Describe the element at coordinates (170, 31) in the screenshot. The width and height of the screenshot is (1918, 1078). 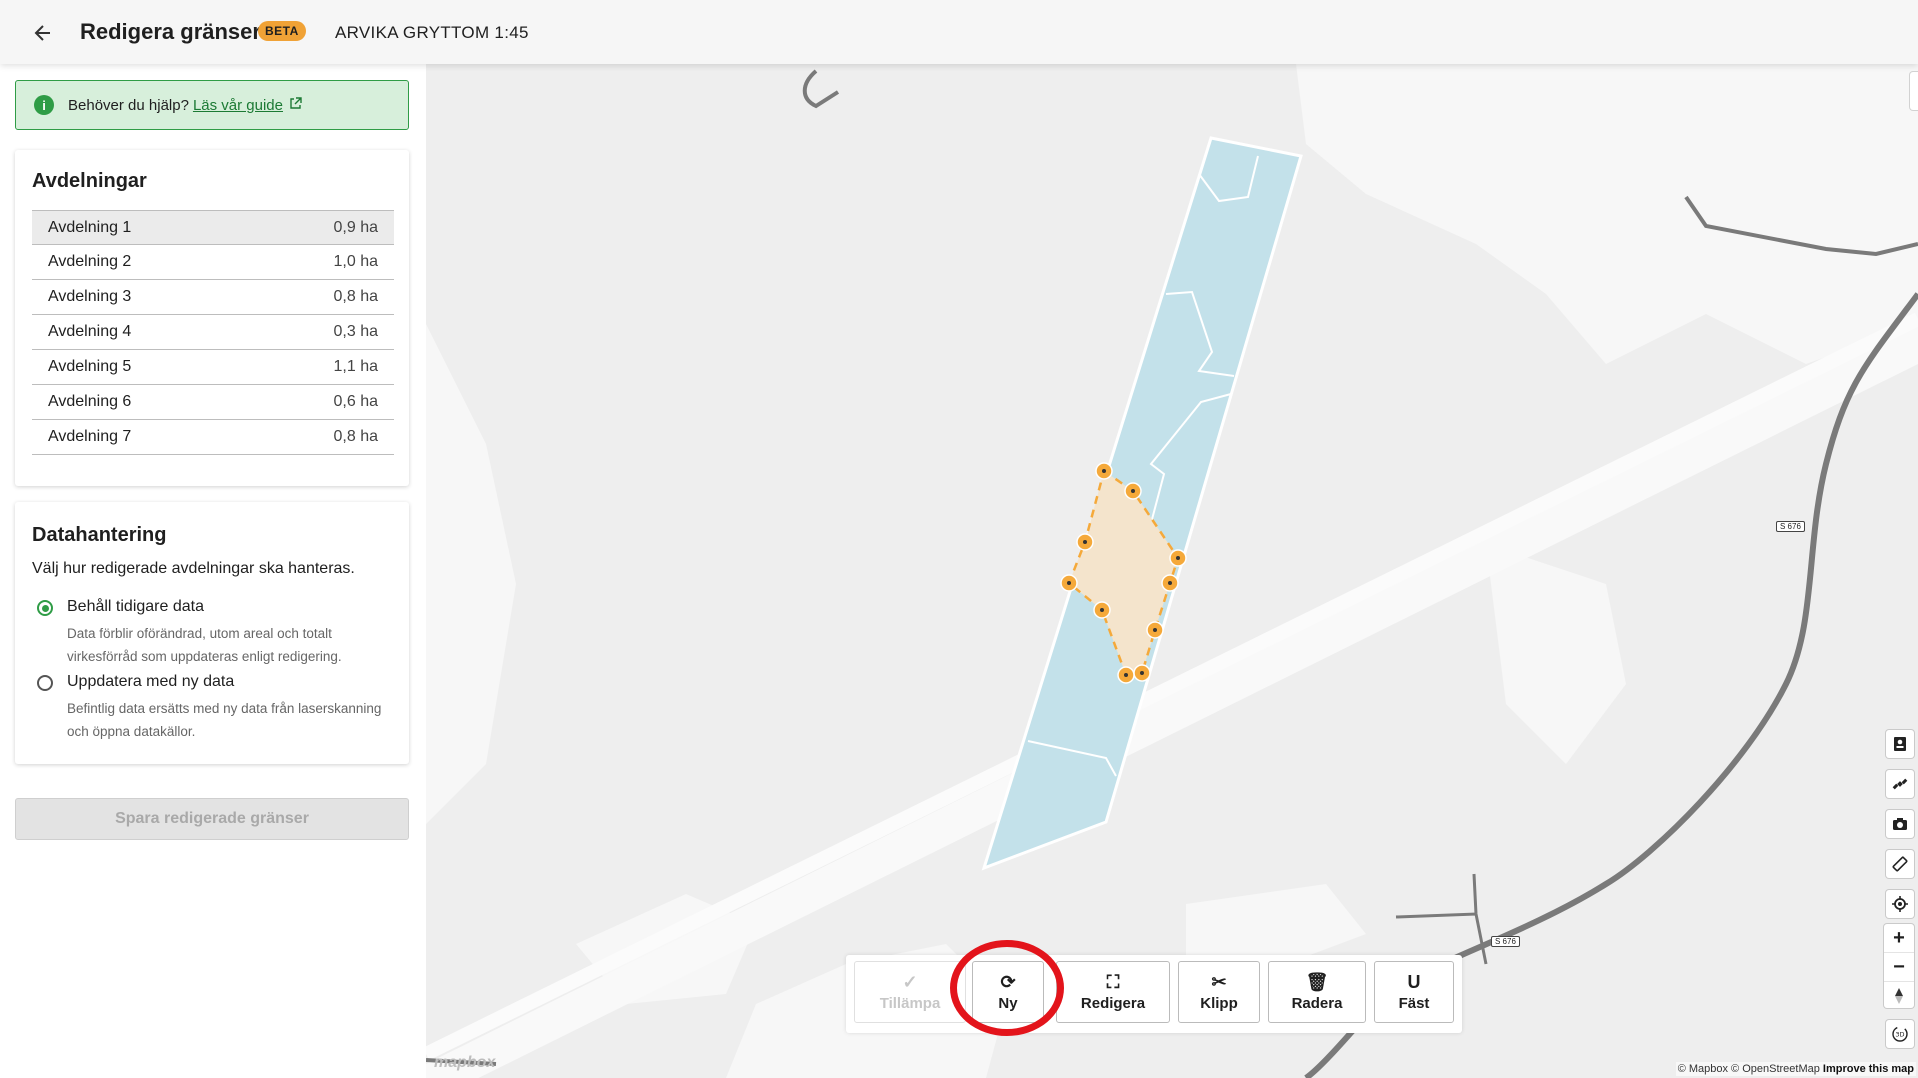
I see `page-title: Redigera gränser` at that location.